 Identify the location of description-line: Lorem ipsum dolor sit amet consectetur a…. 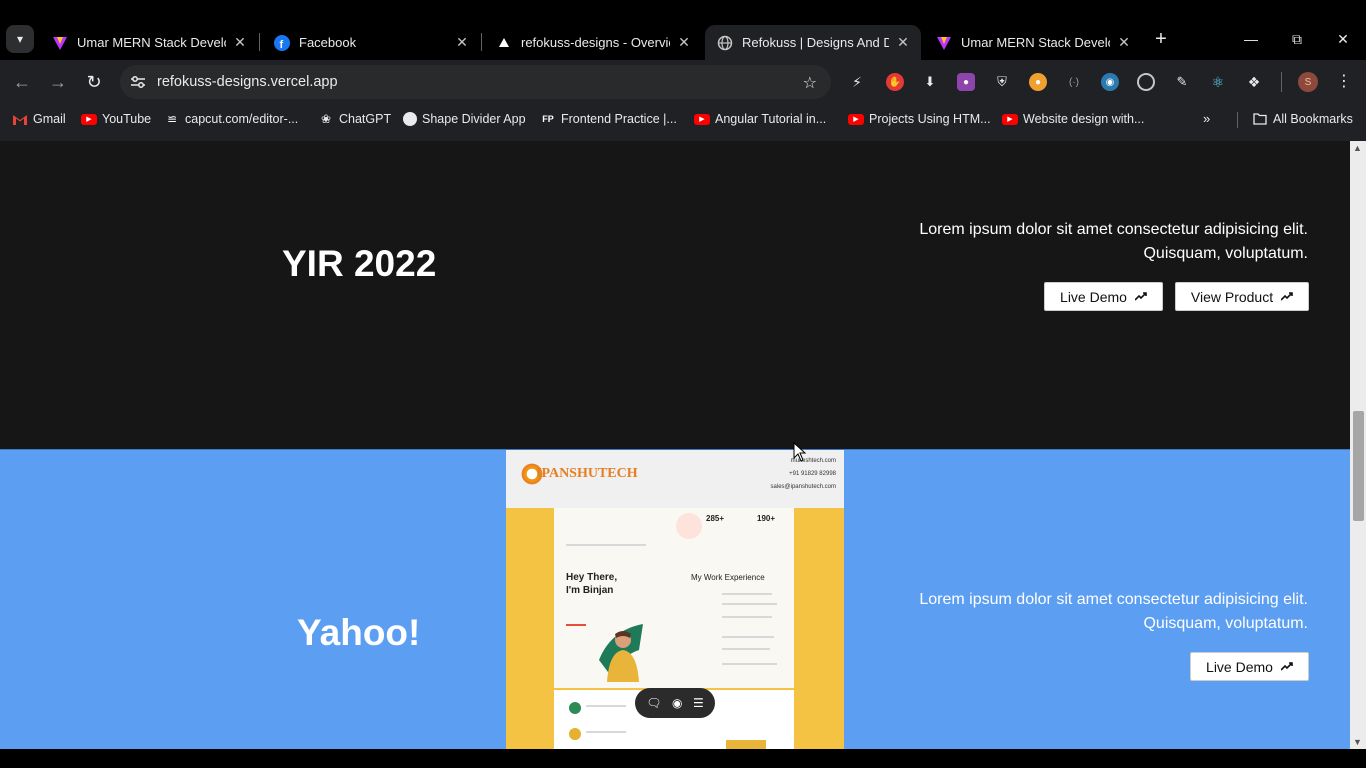
(1113, 229).